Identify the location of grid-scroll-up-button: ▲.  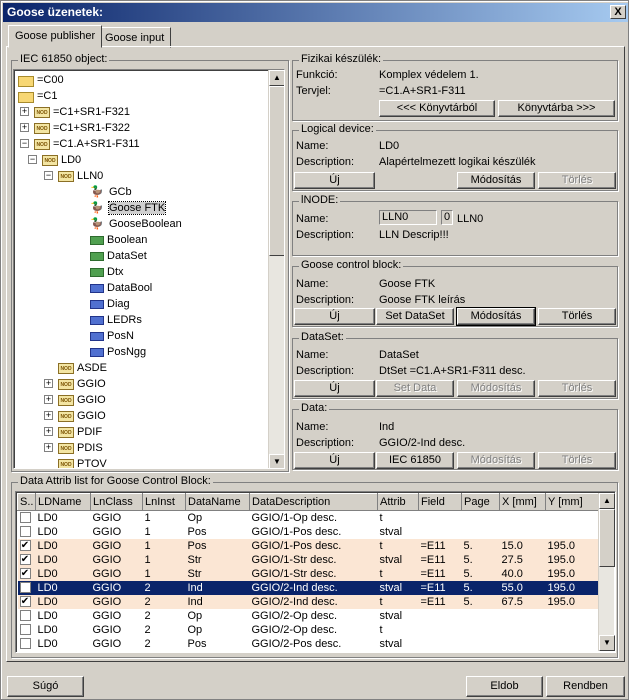
(607, 501).